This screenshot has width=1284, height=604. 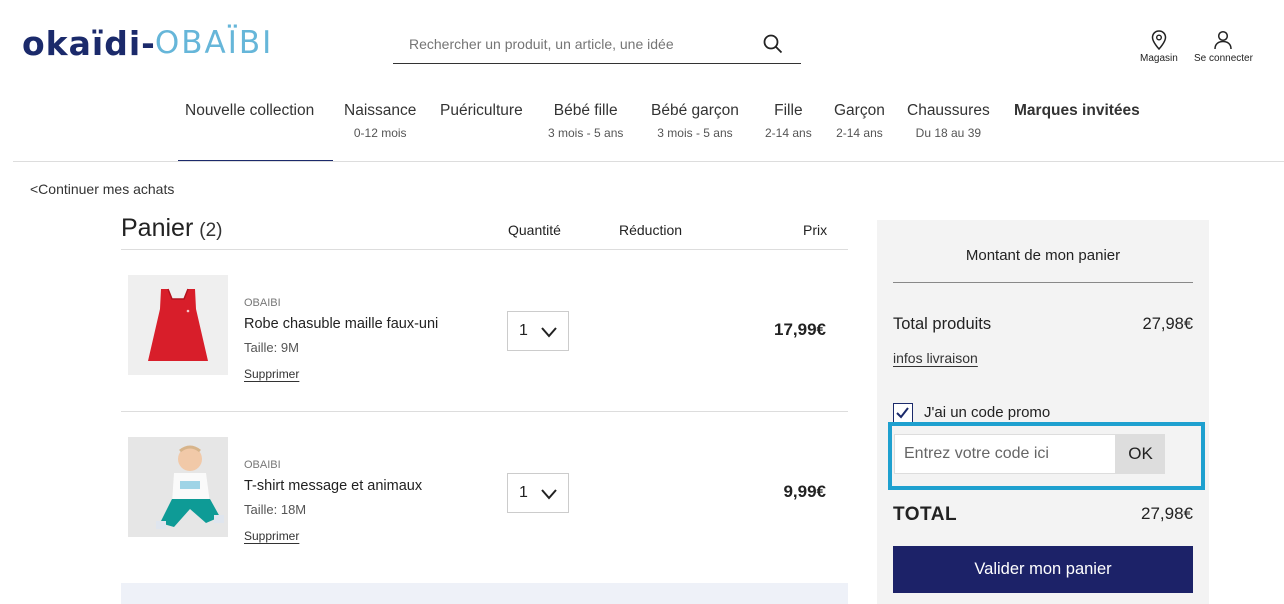 I want to click on promo-code-checkbox, so click(x=903, y=413).